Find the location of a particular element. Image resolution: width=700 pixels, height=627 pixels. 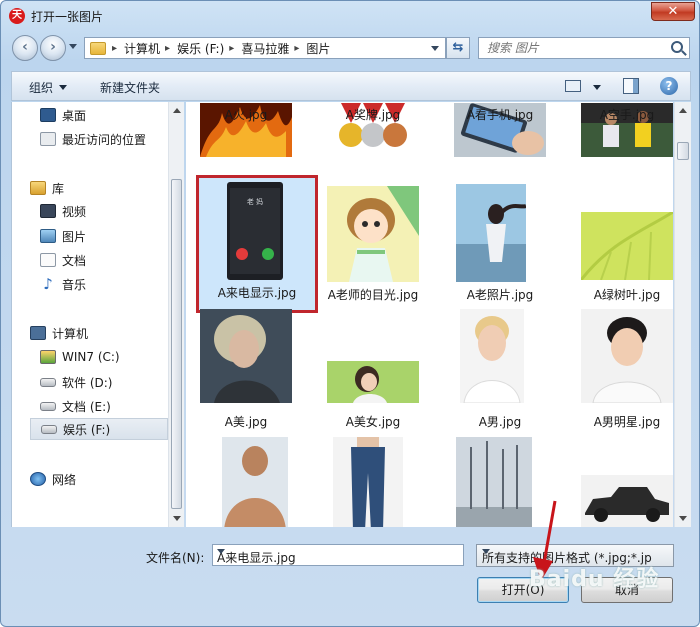

jeans-thumbnail is located at coordinates (368, 482).